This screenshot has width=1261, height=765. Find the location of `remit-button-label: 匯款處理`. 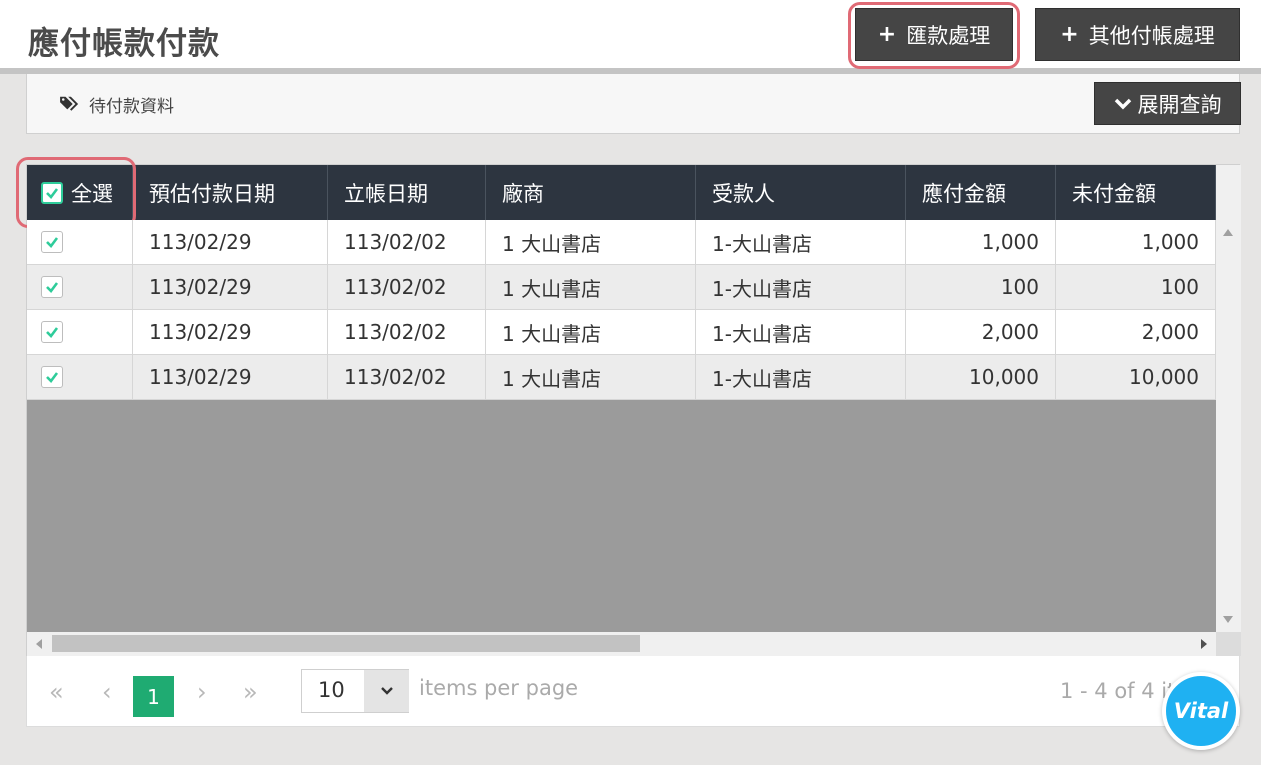

remit-button-label: 匯款處理 is located at coordinates (948, 35).